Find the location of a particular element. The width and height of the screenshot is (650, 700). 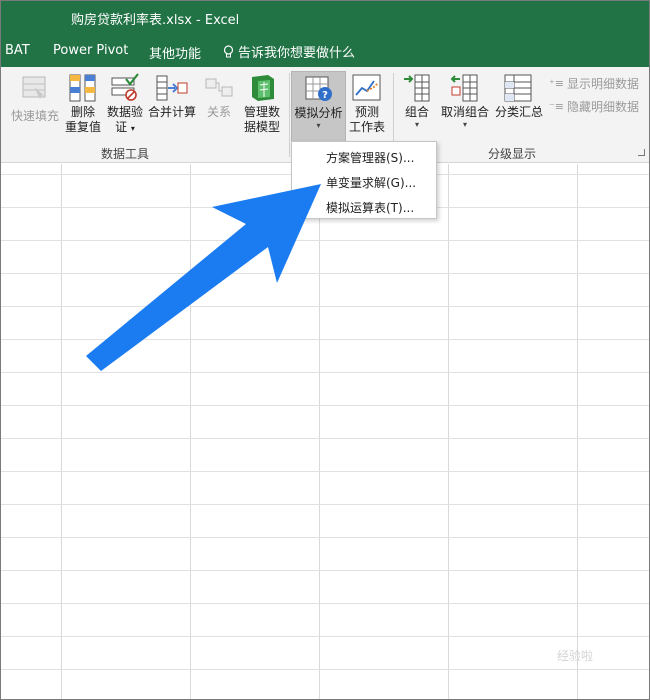

whatif-analysis-icon: ? is located at coordinates (318, 88).